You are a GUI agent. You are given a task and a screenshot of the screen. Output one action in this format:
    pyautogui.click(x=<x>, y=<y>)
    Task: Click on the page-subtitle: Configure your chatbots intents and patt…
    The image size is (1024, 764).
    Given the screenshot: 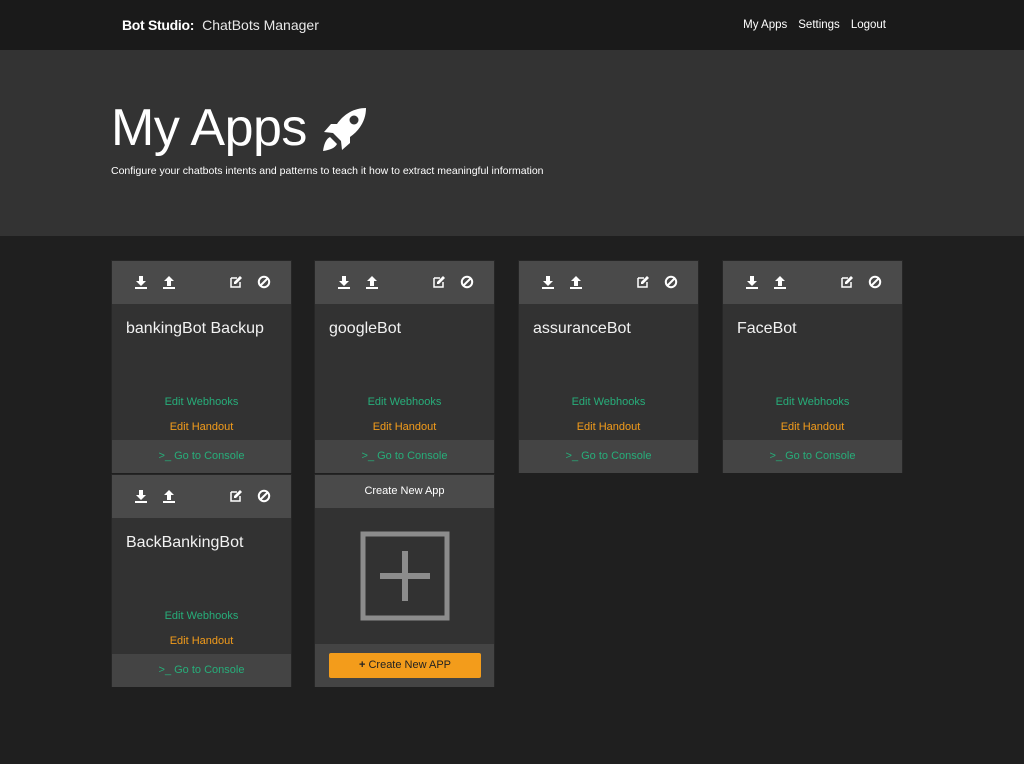 What is the action you would take?
    pyautogui.click(x=327, y=171)
    